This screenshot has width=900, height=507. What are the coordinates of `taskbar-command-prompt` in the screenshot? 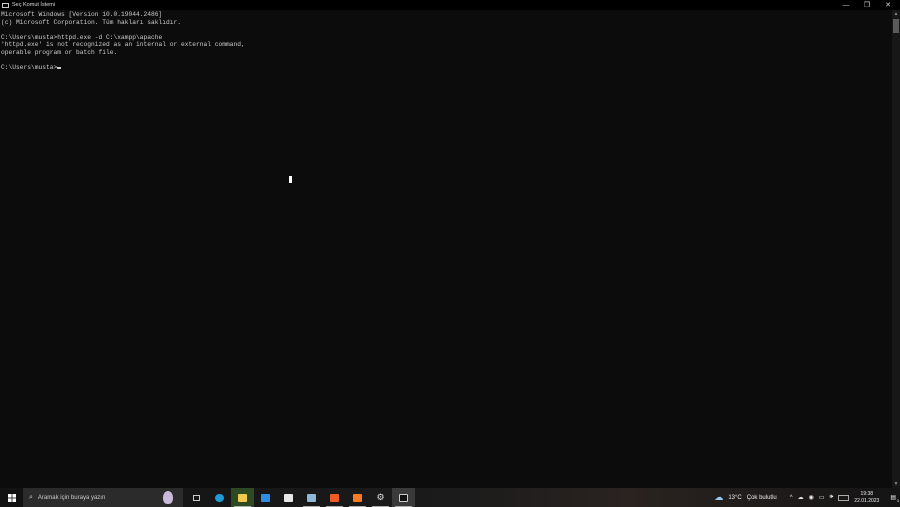 It's located at (403, 497).